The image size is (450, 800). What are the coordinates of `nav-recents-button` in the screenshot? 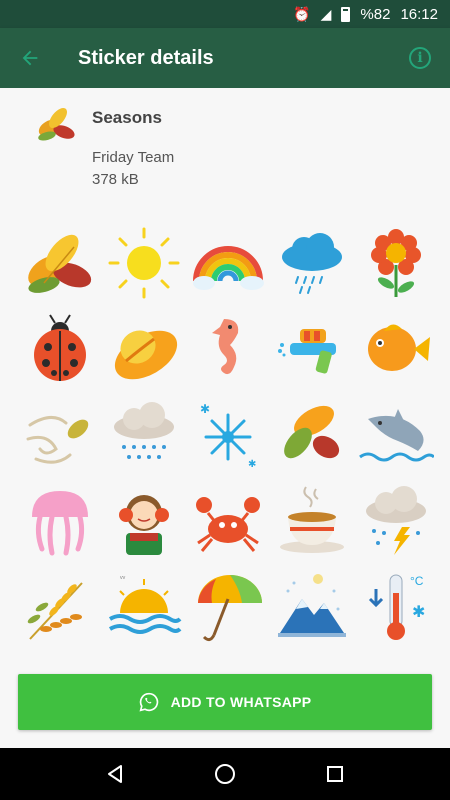 It's located at (335, 774).